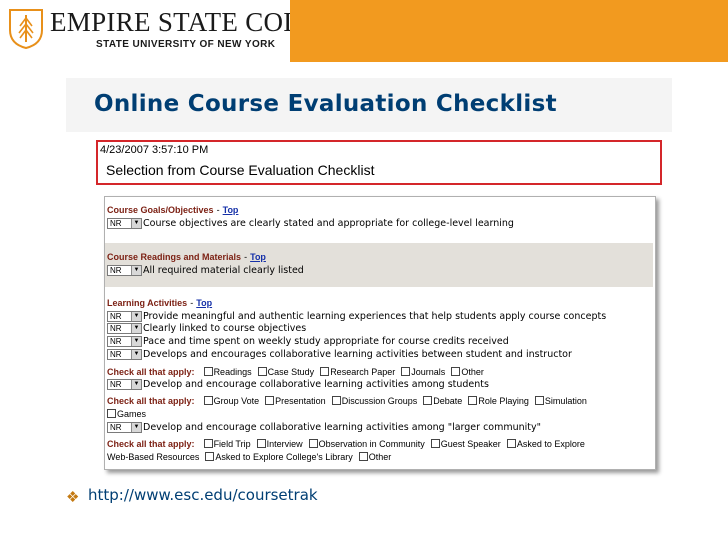 This screenshot has height=546, width=728. What do you see at coordinates (160, 210) in the screenshot?
I see `section-header: Course Goals/Objectives` at bounding box center [160, 210].